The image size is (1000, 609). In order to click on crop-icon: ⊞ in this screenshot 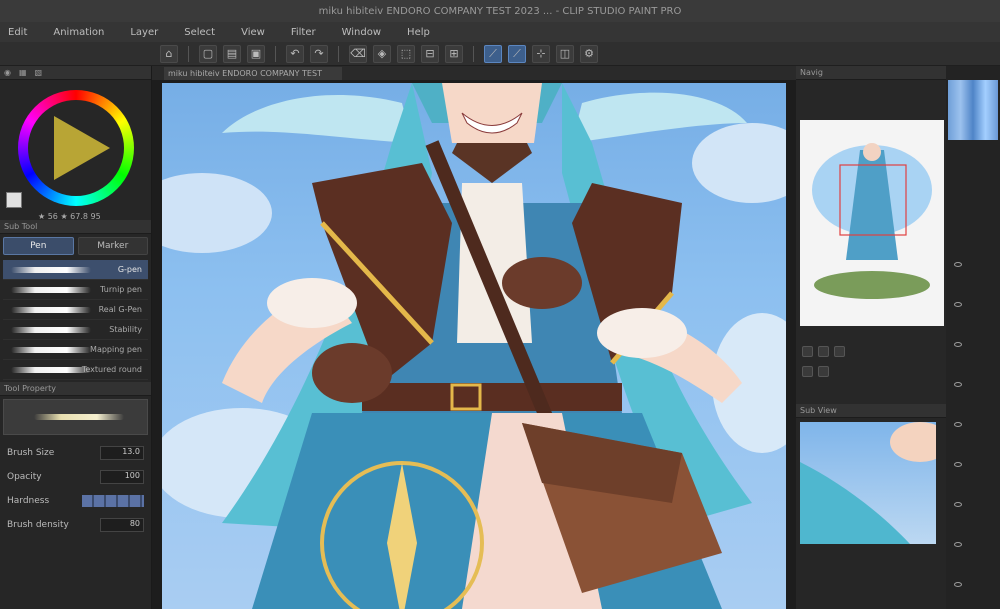, I will do `click(454, 53)`.